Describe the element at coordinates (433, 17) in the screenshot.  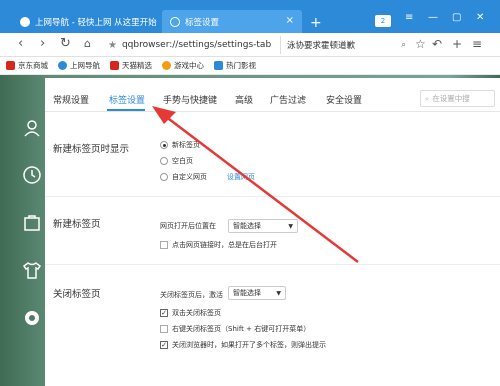
I see `minimize-icon: —` at that location.